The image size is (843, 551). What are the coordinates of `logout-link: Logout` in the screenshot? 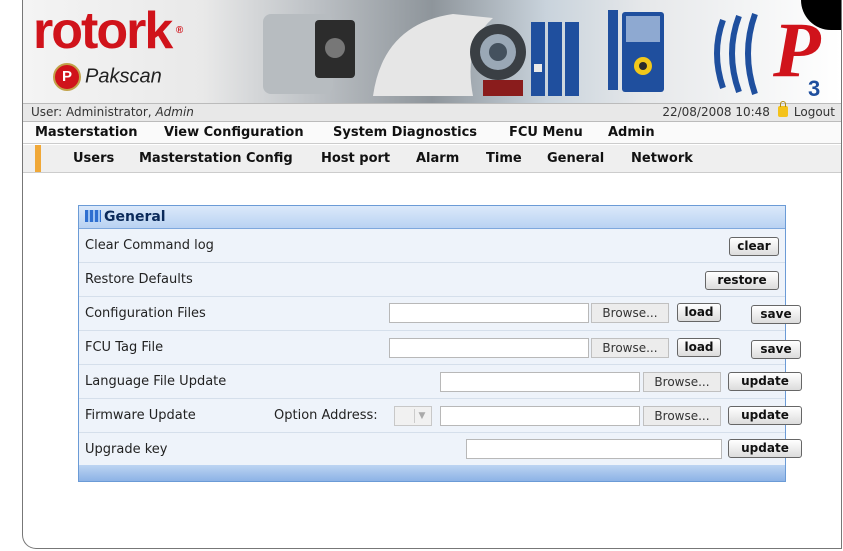 It's located at (814, 112).